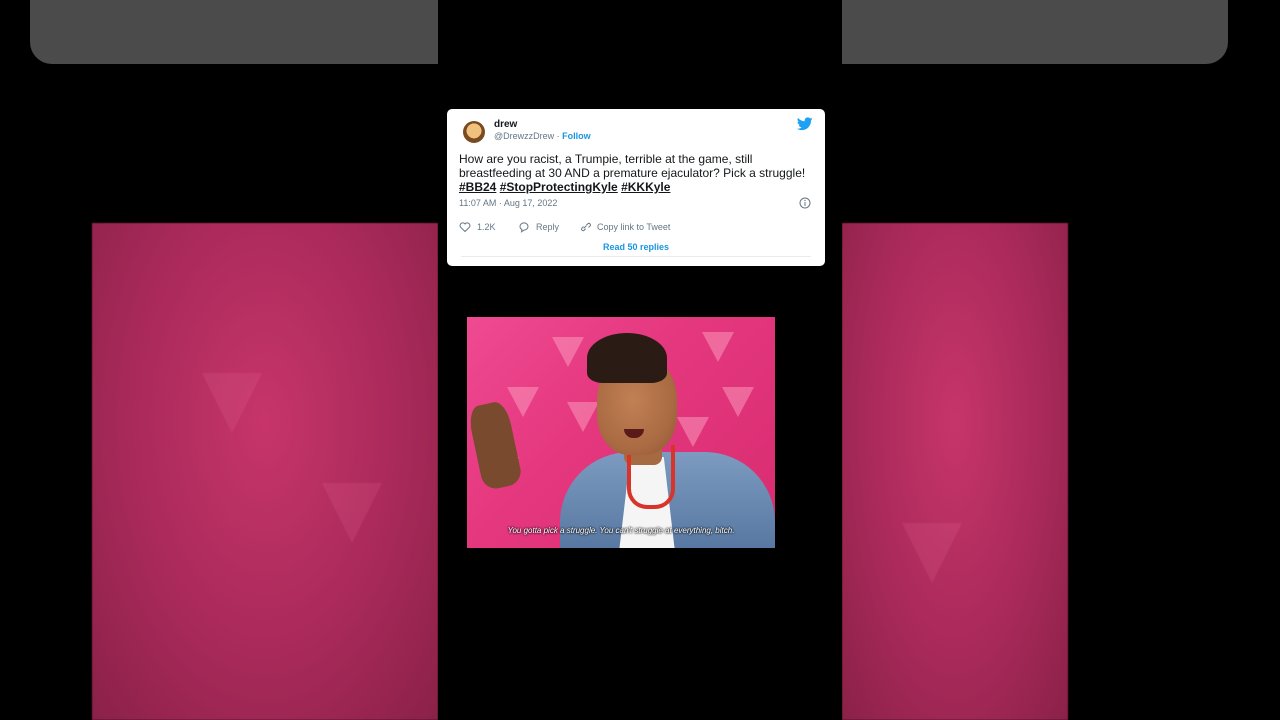 The height and width of the screenshot is (720, 1280). I want to click on reply-bubble-icon, so click(524, 227).